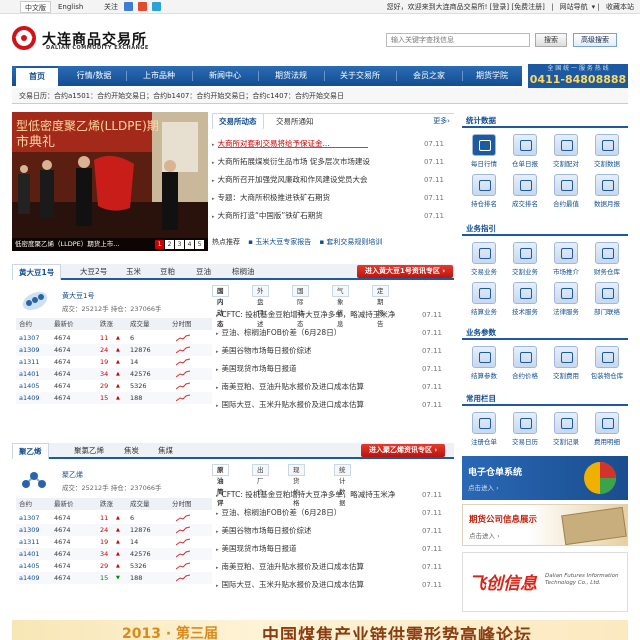  What do you see at coordinates (93, 272) in the screenshot?
I see `tab-soybean-2: 大豆2号` at bounding box center [93, 272].